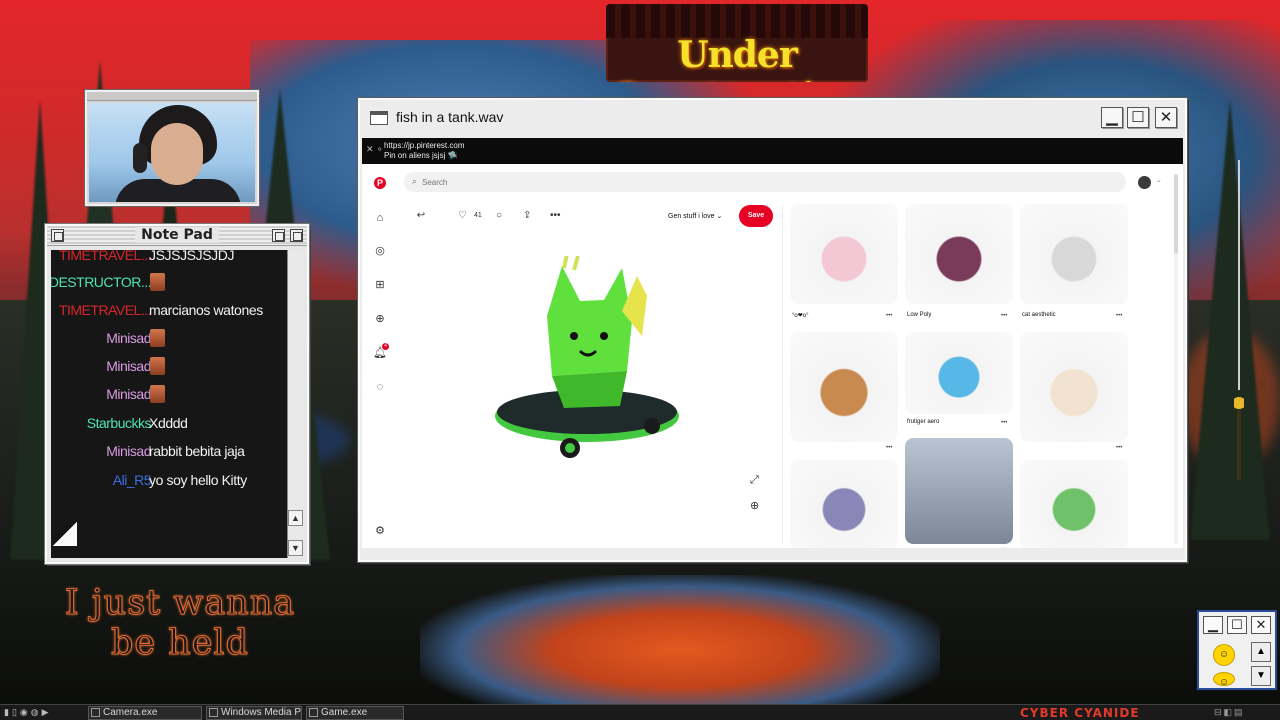  I want to click on pinterest-logo-icon: P, so click(380, 183).